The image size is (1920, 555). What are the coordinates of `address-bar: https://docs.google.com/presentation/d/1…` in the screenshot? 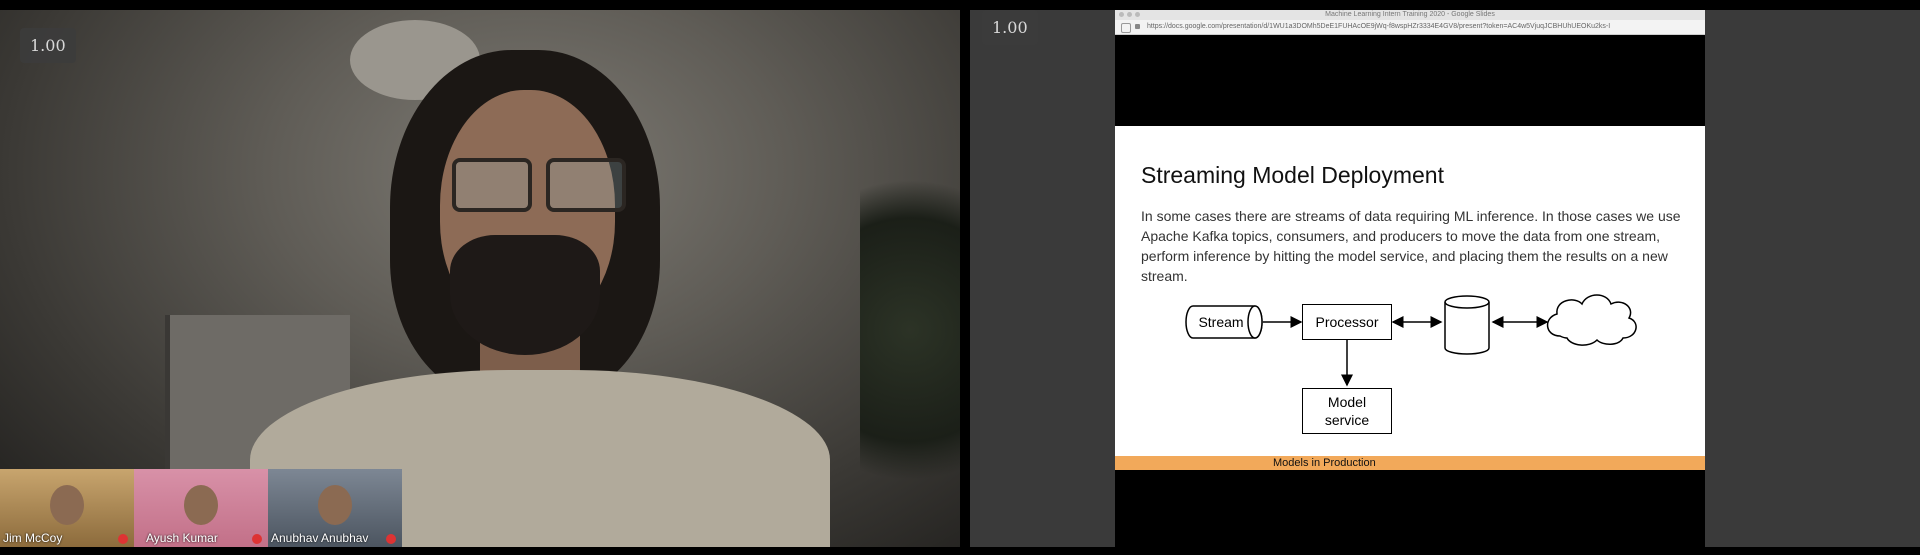 It's located at (1410, 27).